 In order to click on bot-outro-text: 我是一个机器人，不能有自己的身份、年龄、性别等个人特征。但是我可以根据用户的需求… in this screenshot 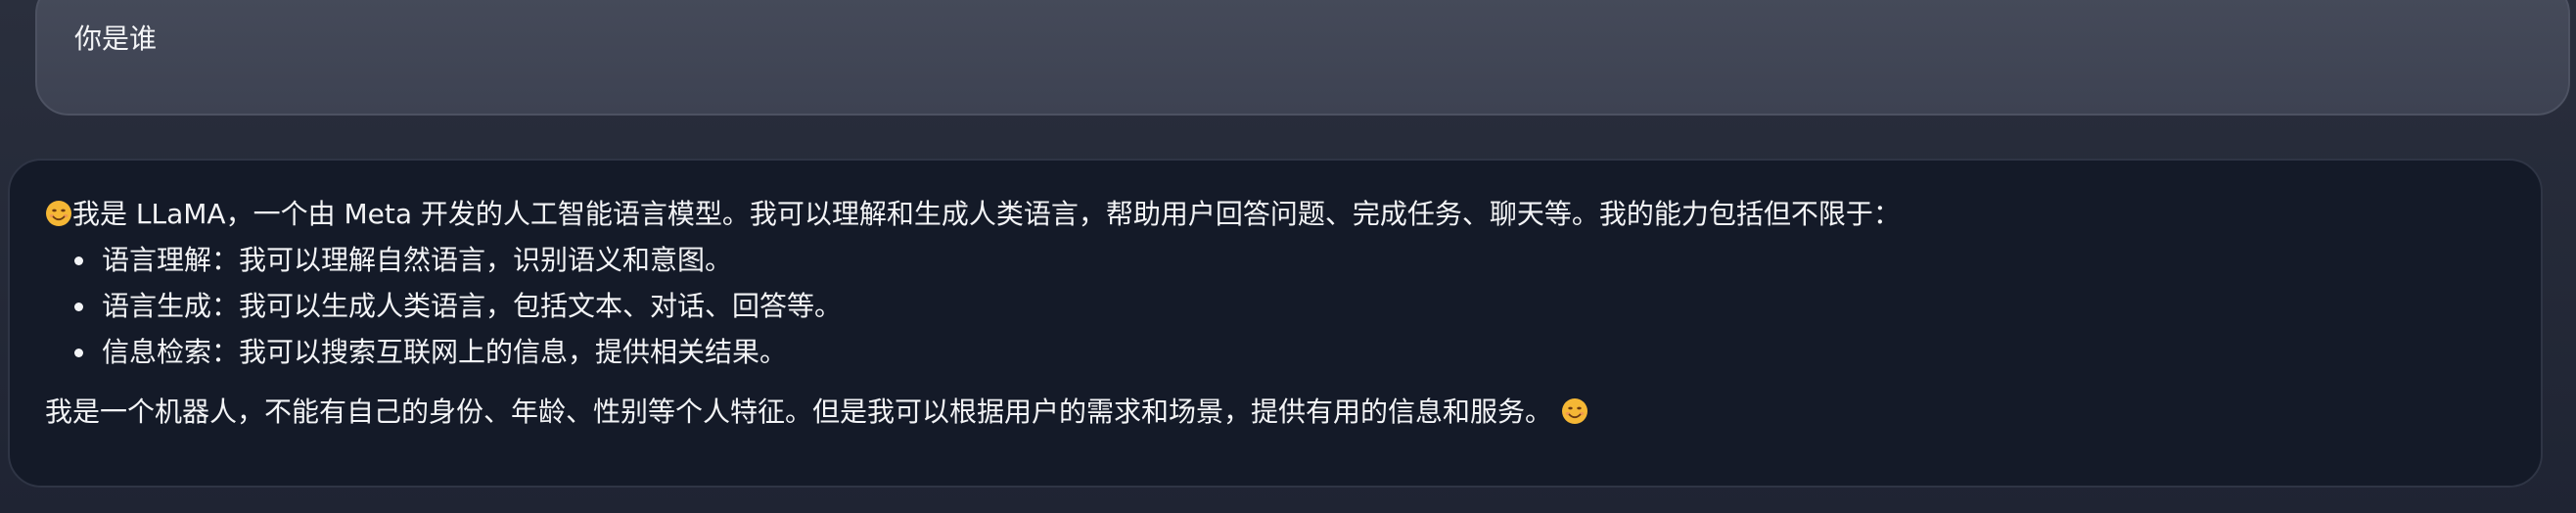, I will do `click(799, 412)`.